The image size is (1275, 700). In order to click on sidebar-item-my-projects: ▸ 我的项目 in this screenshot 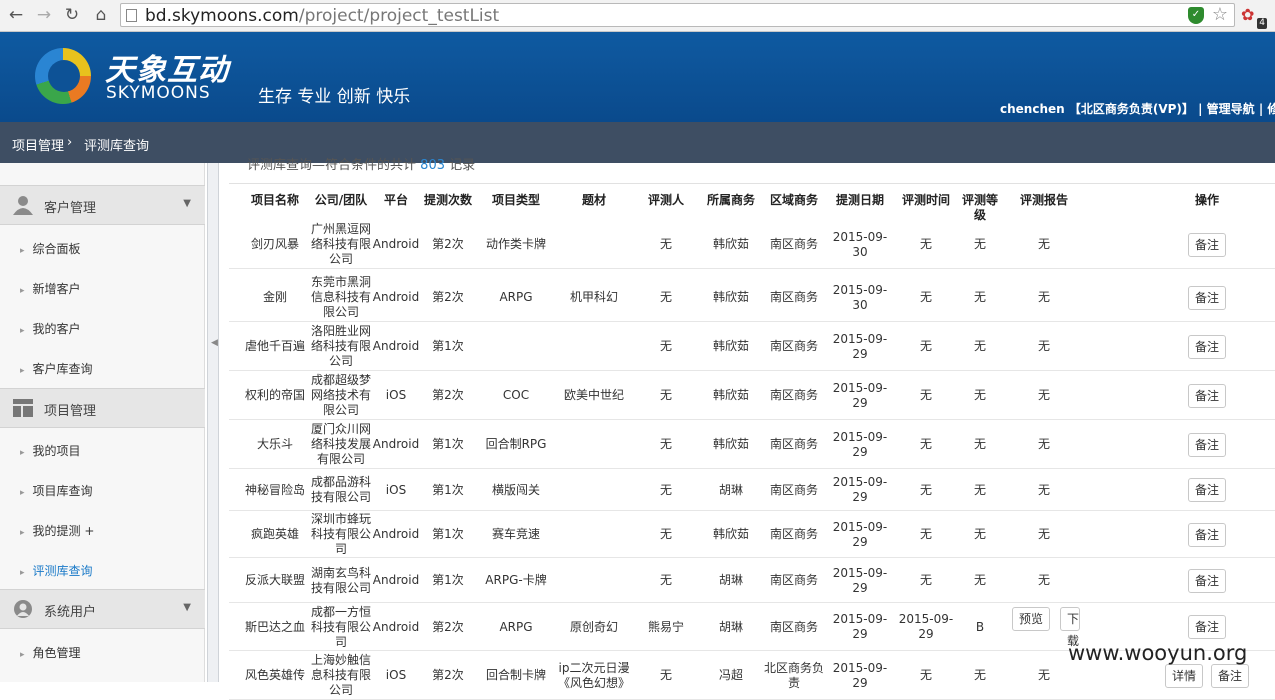, I will do `click(50, 450)`.